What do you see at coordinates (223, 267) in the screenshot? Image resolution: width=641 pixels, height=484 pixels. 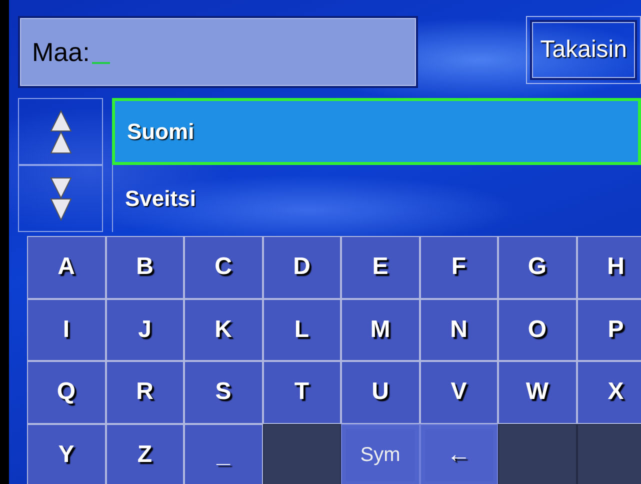 I see `key: C` at bounding box center [223, 267].